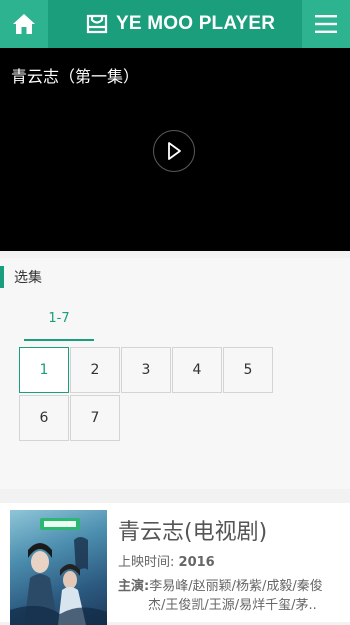 The width and height of the screenshot is (350, 625). I want to click on episode-button-7: 7, so click(95, 418).